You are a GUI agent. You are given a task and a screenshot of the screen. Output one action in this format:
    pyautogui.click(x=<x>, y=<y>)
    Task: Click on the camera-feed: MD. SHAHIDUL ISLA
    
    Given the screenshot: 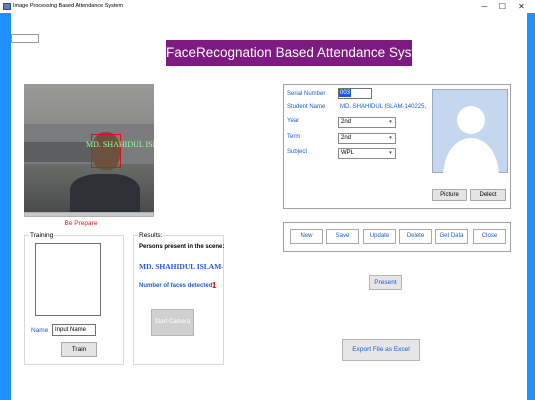 What is the action you would take?
    pyautogui.click(x=89, y=148)
    